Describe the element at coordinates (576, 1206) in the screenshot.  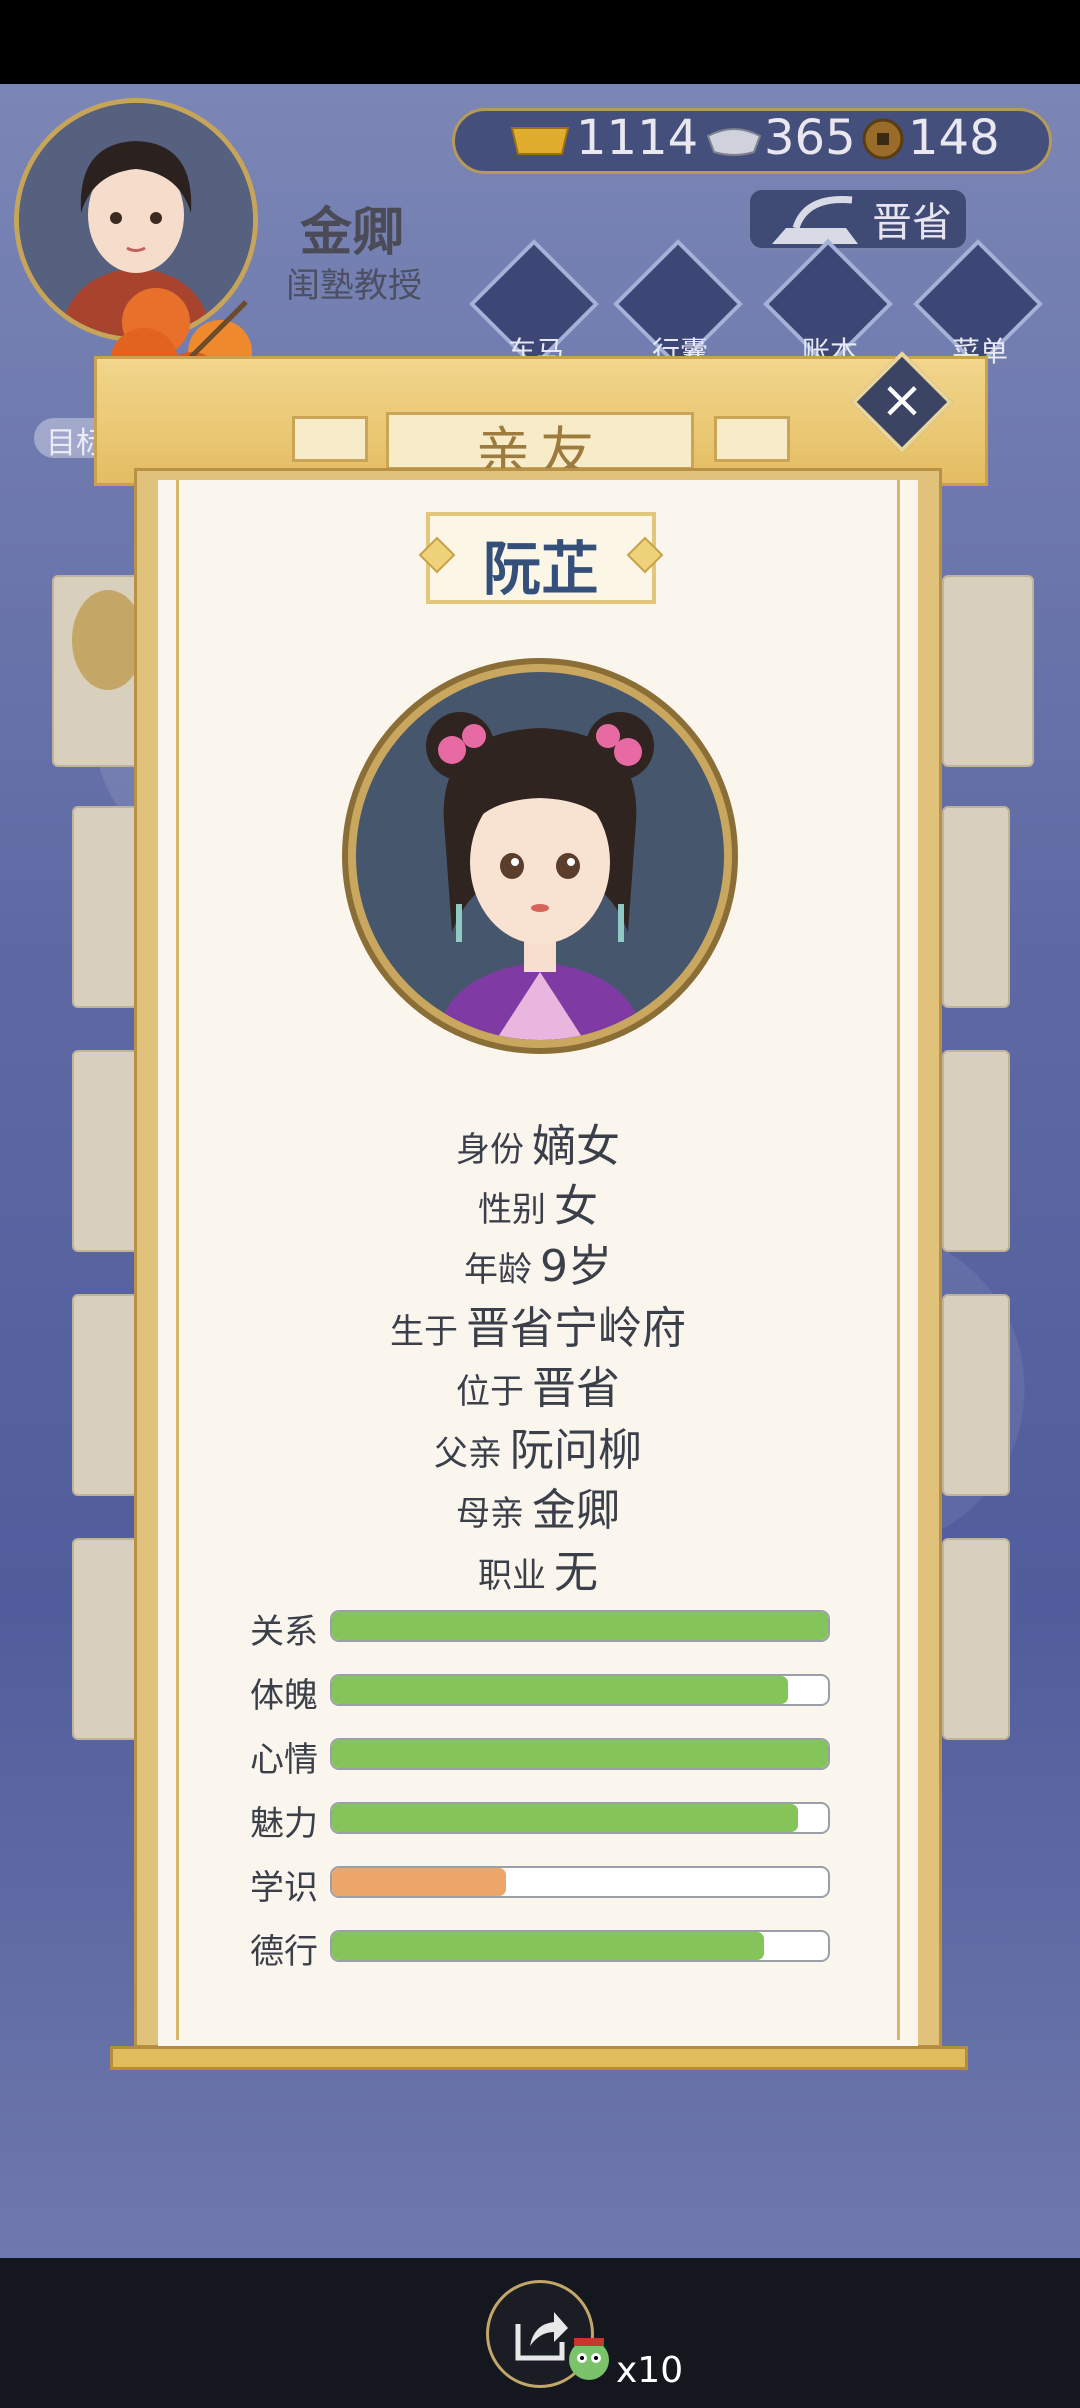
I see `info-value: 女` at that location.